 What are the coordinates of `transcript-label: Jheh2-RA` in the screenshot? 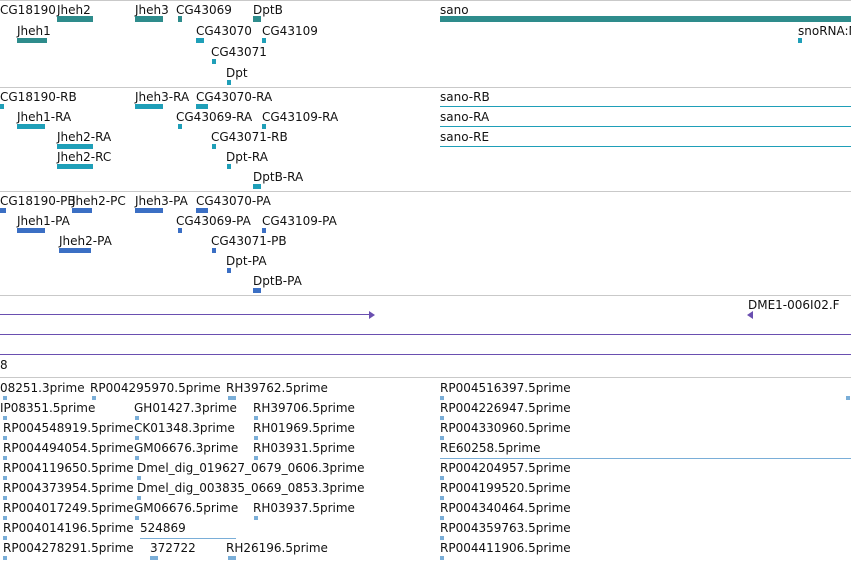 It's located at (84, 137).